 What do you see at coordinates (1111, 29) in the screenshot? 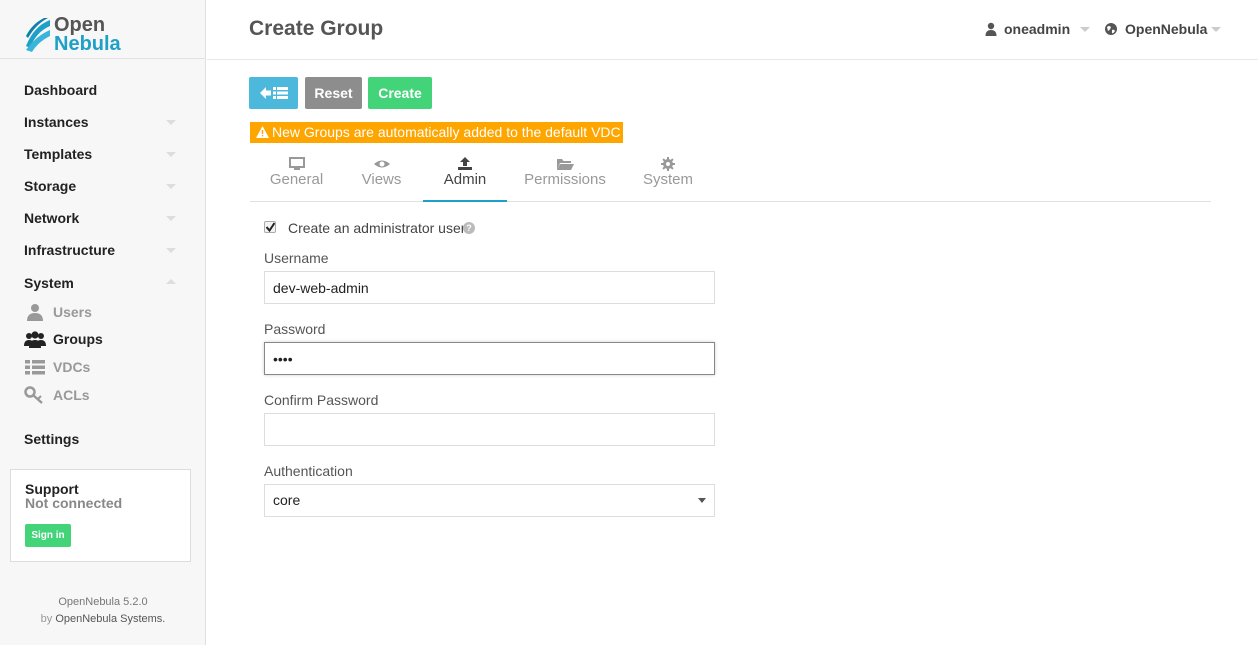
I see `globe-icon` at bounding box center [1111, 29].